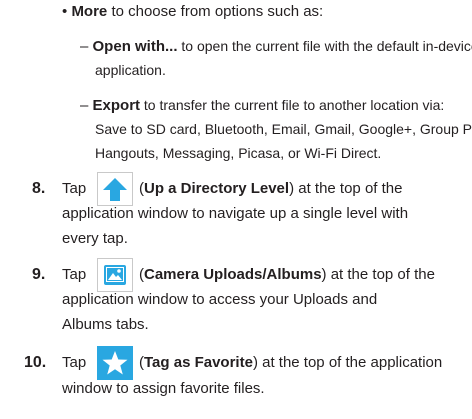  I want to click on star-icon, so click(115, 363).